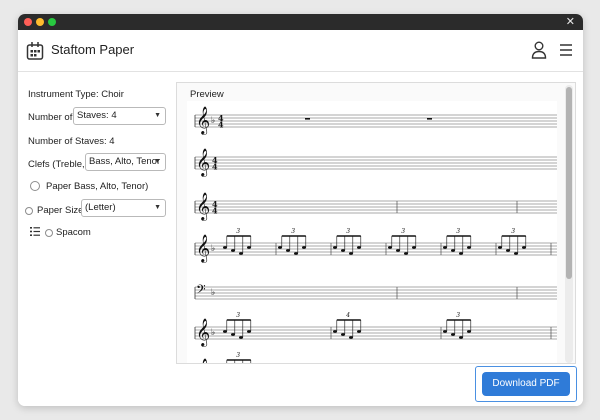  What do you see at coordinates (73, 232) in the screenshot?
I see `spacom-label: Spacom` at bounding box center [73, 232].